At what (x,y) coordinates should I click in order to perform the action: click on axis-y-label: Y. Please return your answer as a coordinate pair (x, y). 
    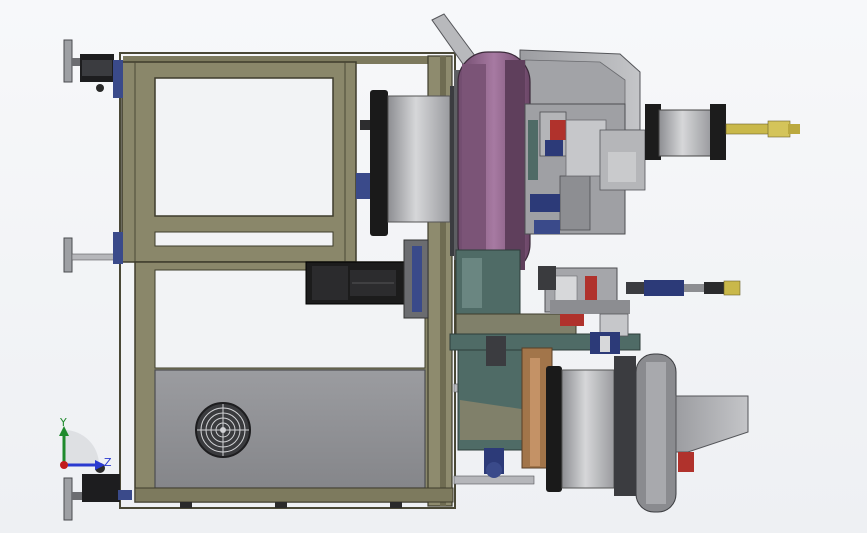
    Looking at the image, I should click on (63, 422).